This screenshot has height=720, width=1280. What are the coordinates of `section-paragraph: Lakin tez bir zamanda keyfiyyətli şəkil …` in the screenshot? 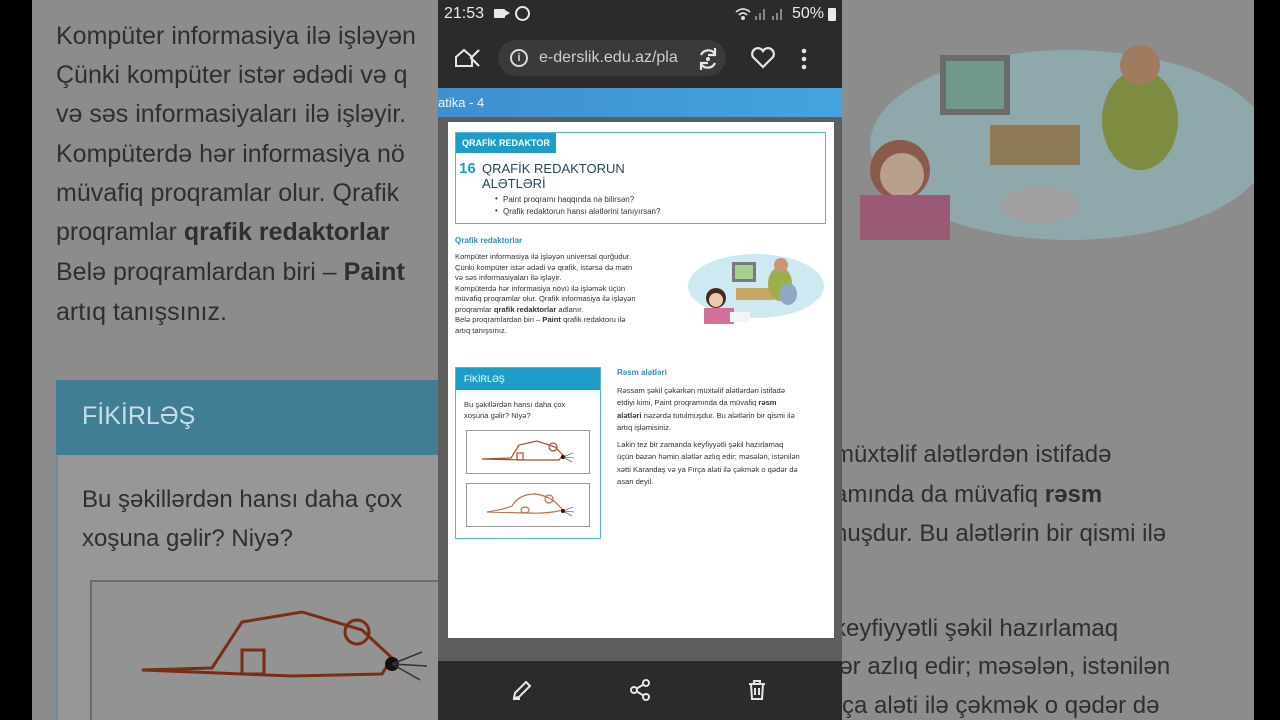 It's located at (723, 463).